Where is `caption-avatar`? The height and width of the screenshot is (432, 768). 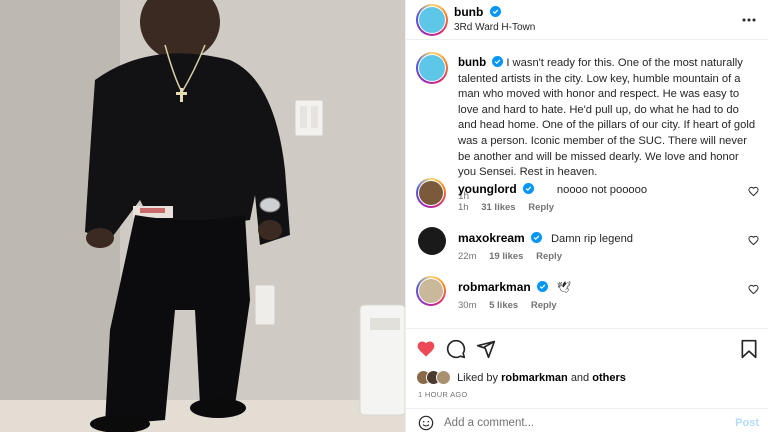 caption-avatar is located at coordinates (432, 68).